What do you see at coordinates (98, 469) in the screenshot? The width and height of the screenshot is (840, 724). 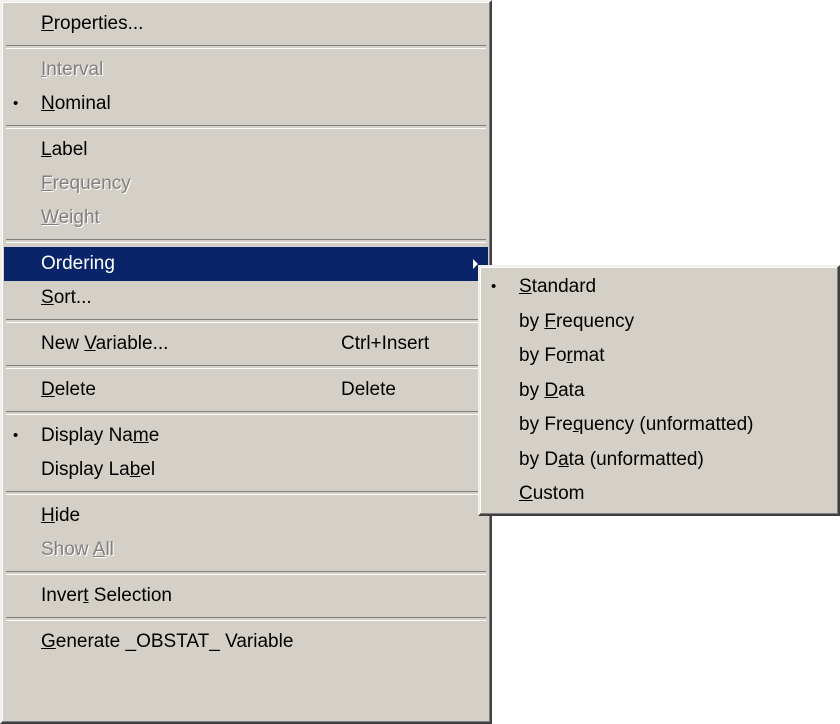 I see `menu-item-label: Display Label` at bounding box center [98, 469].